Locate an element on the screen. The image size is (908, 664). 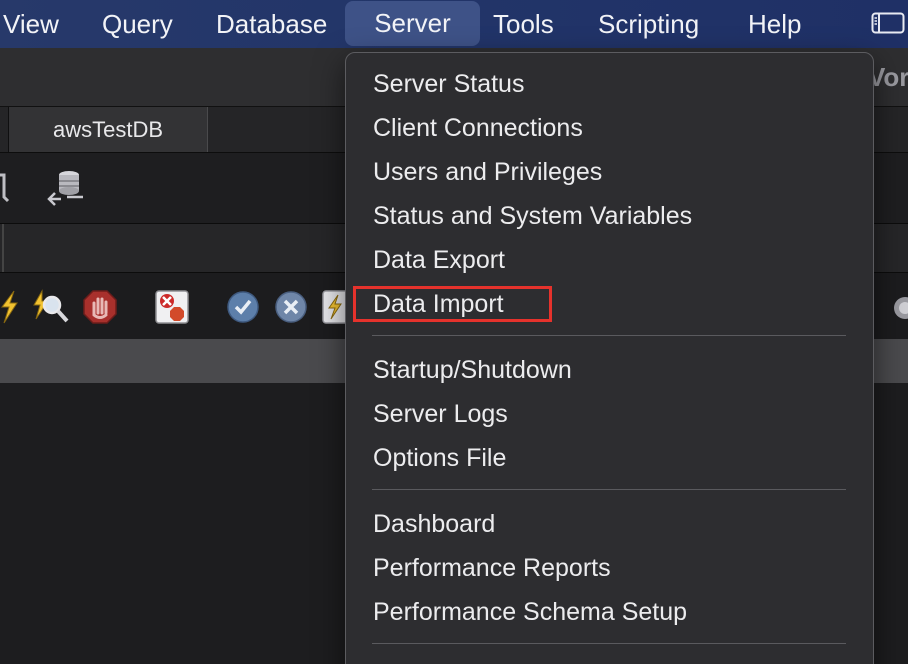
autocommit-icon is located at coordinates (334, 307).